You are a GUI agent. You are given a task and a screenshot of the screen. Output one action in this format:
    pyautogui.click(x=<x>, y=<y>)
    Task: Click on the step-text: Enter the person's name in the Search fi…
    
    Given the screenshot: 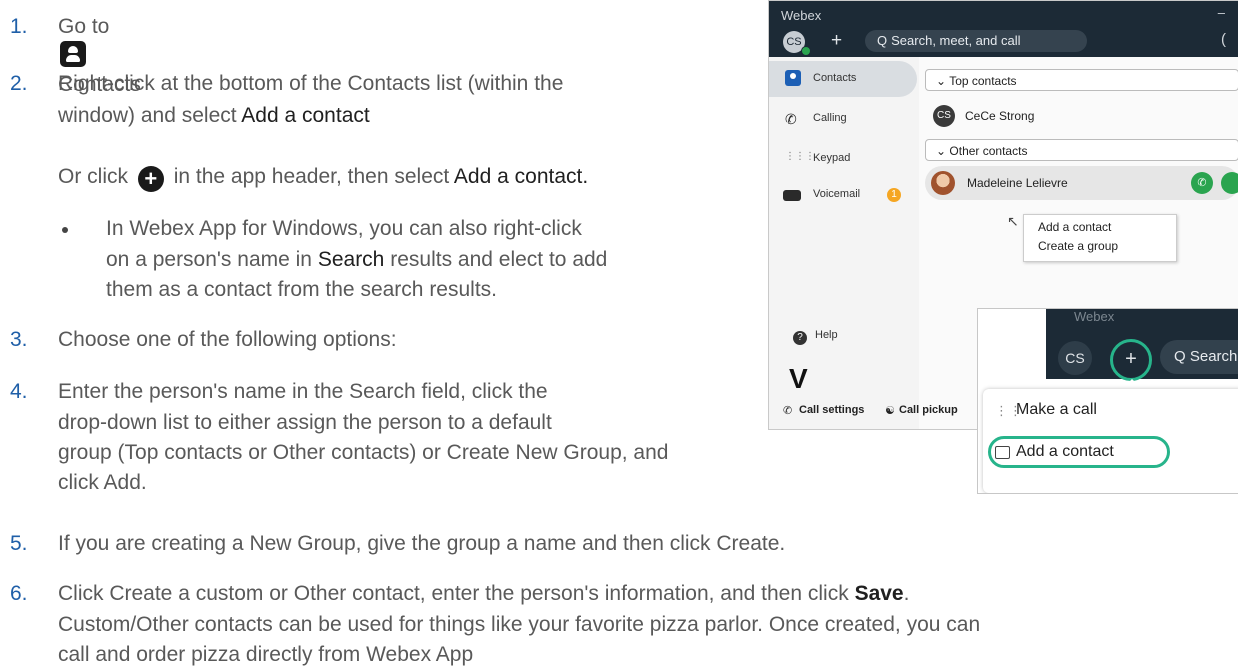 What is the action you would take?
    pyautogui.click(x=303, y=391)
    